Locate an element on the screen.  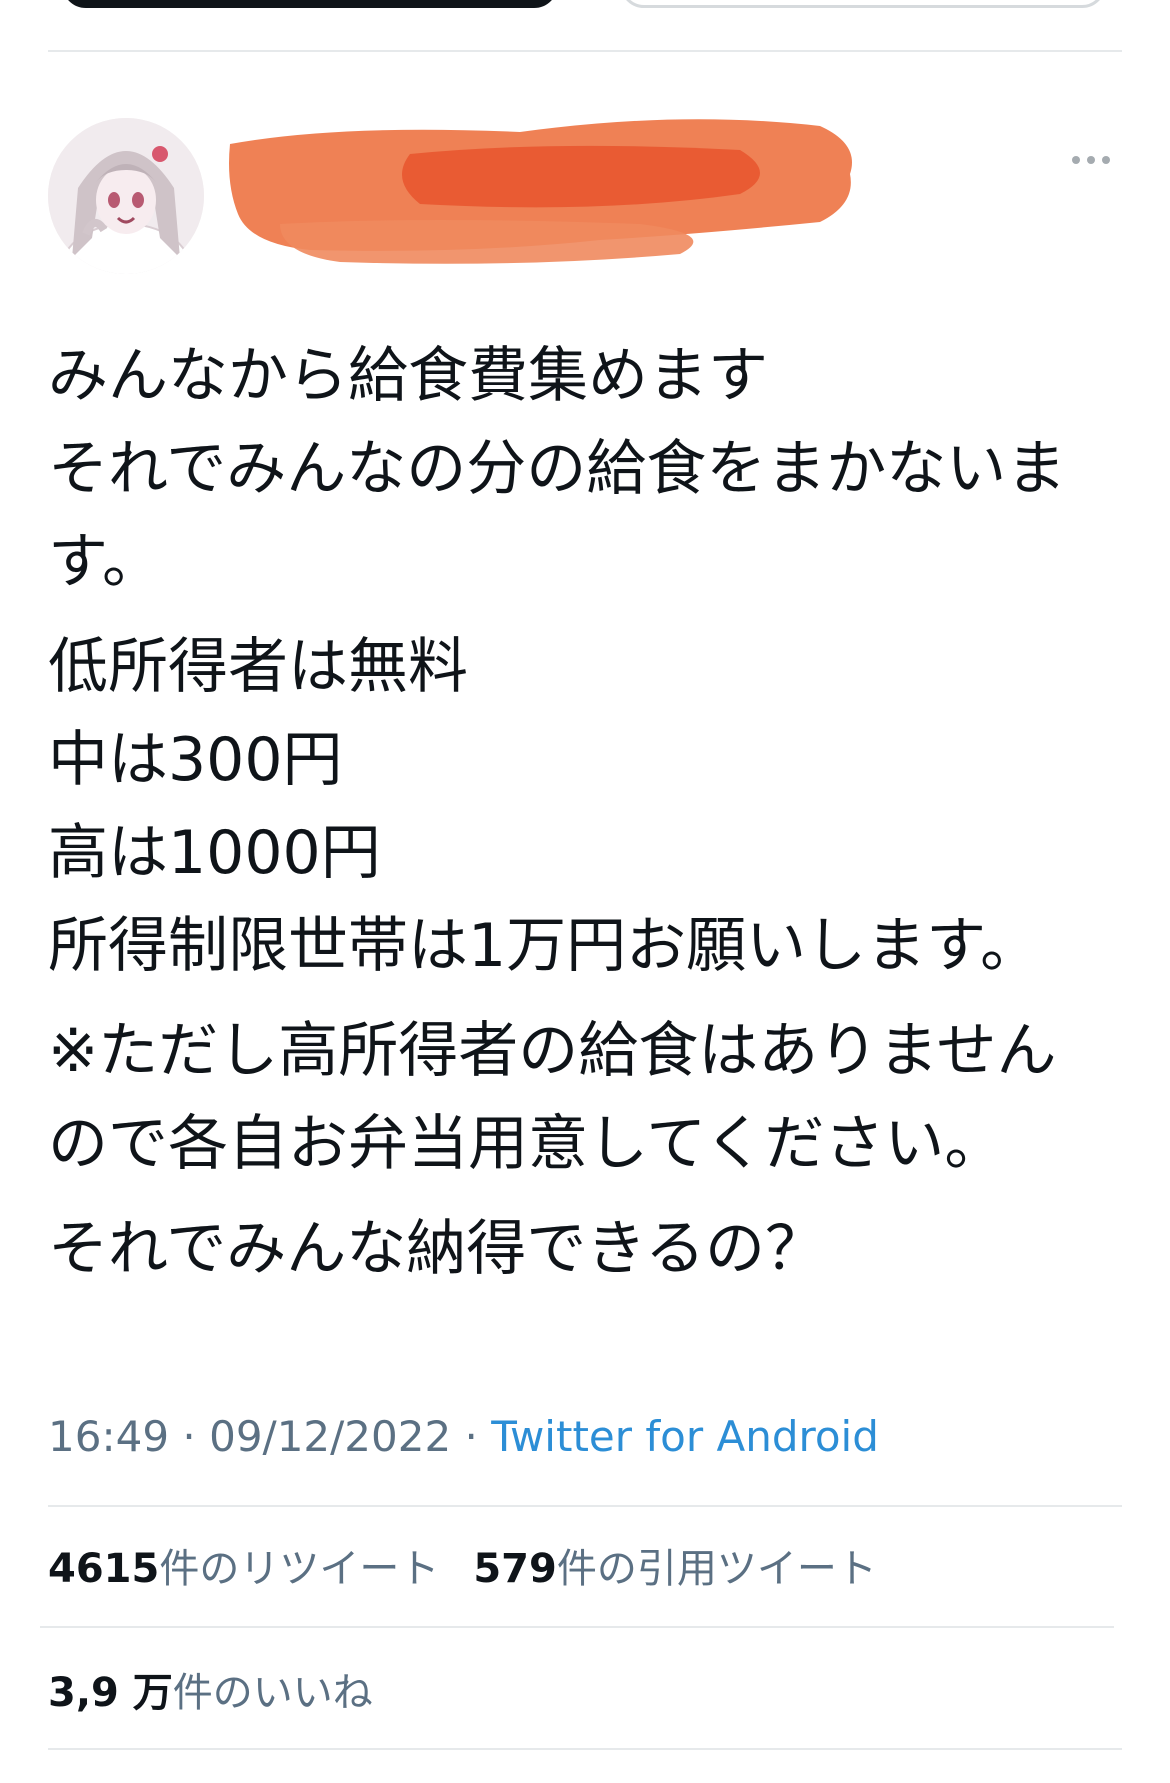
tweet-line: ※ただし高所得者の給食はありません is located at coordinates (552, 1051).